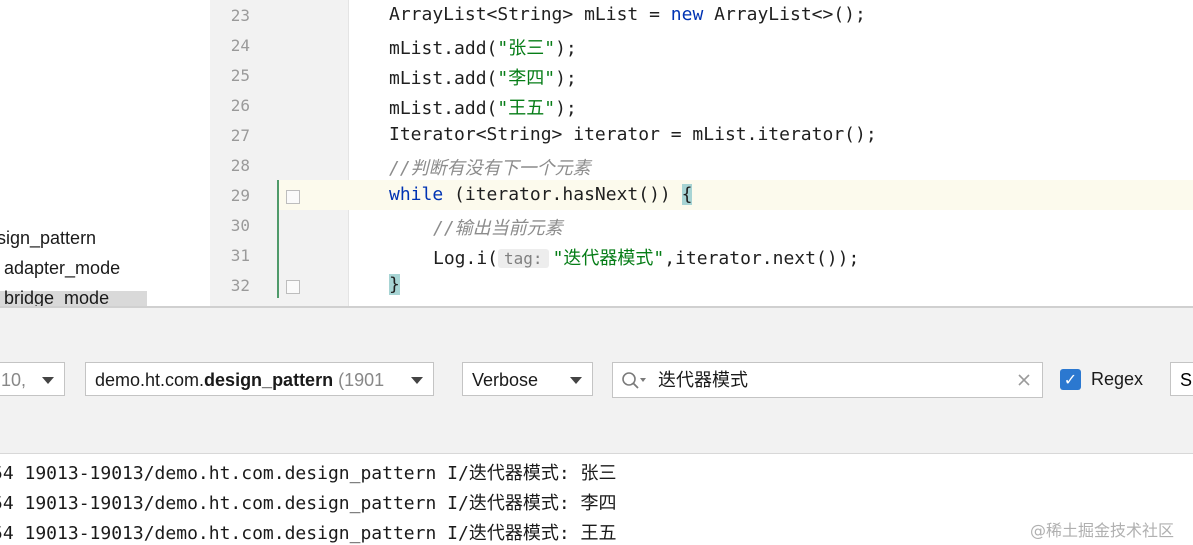  What do you see at coordinates (240, 195) in the screenshot?
I see `line-number: 29` at bounding box center [240, 195].